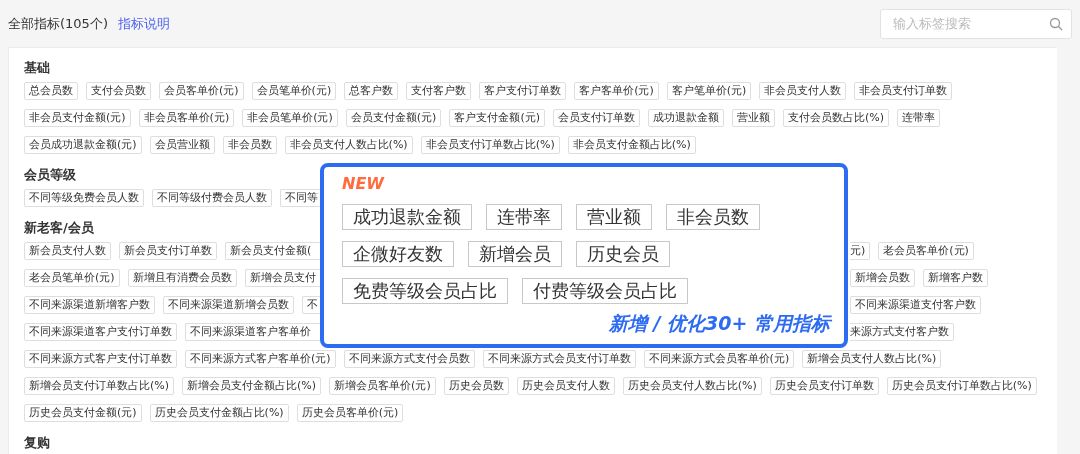  What do you see at coordinates (719, 323) in the screenshot?
I see `popup-slogan: 新增 / 优化30+ 常用指标` at bounding box center [719, 323].